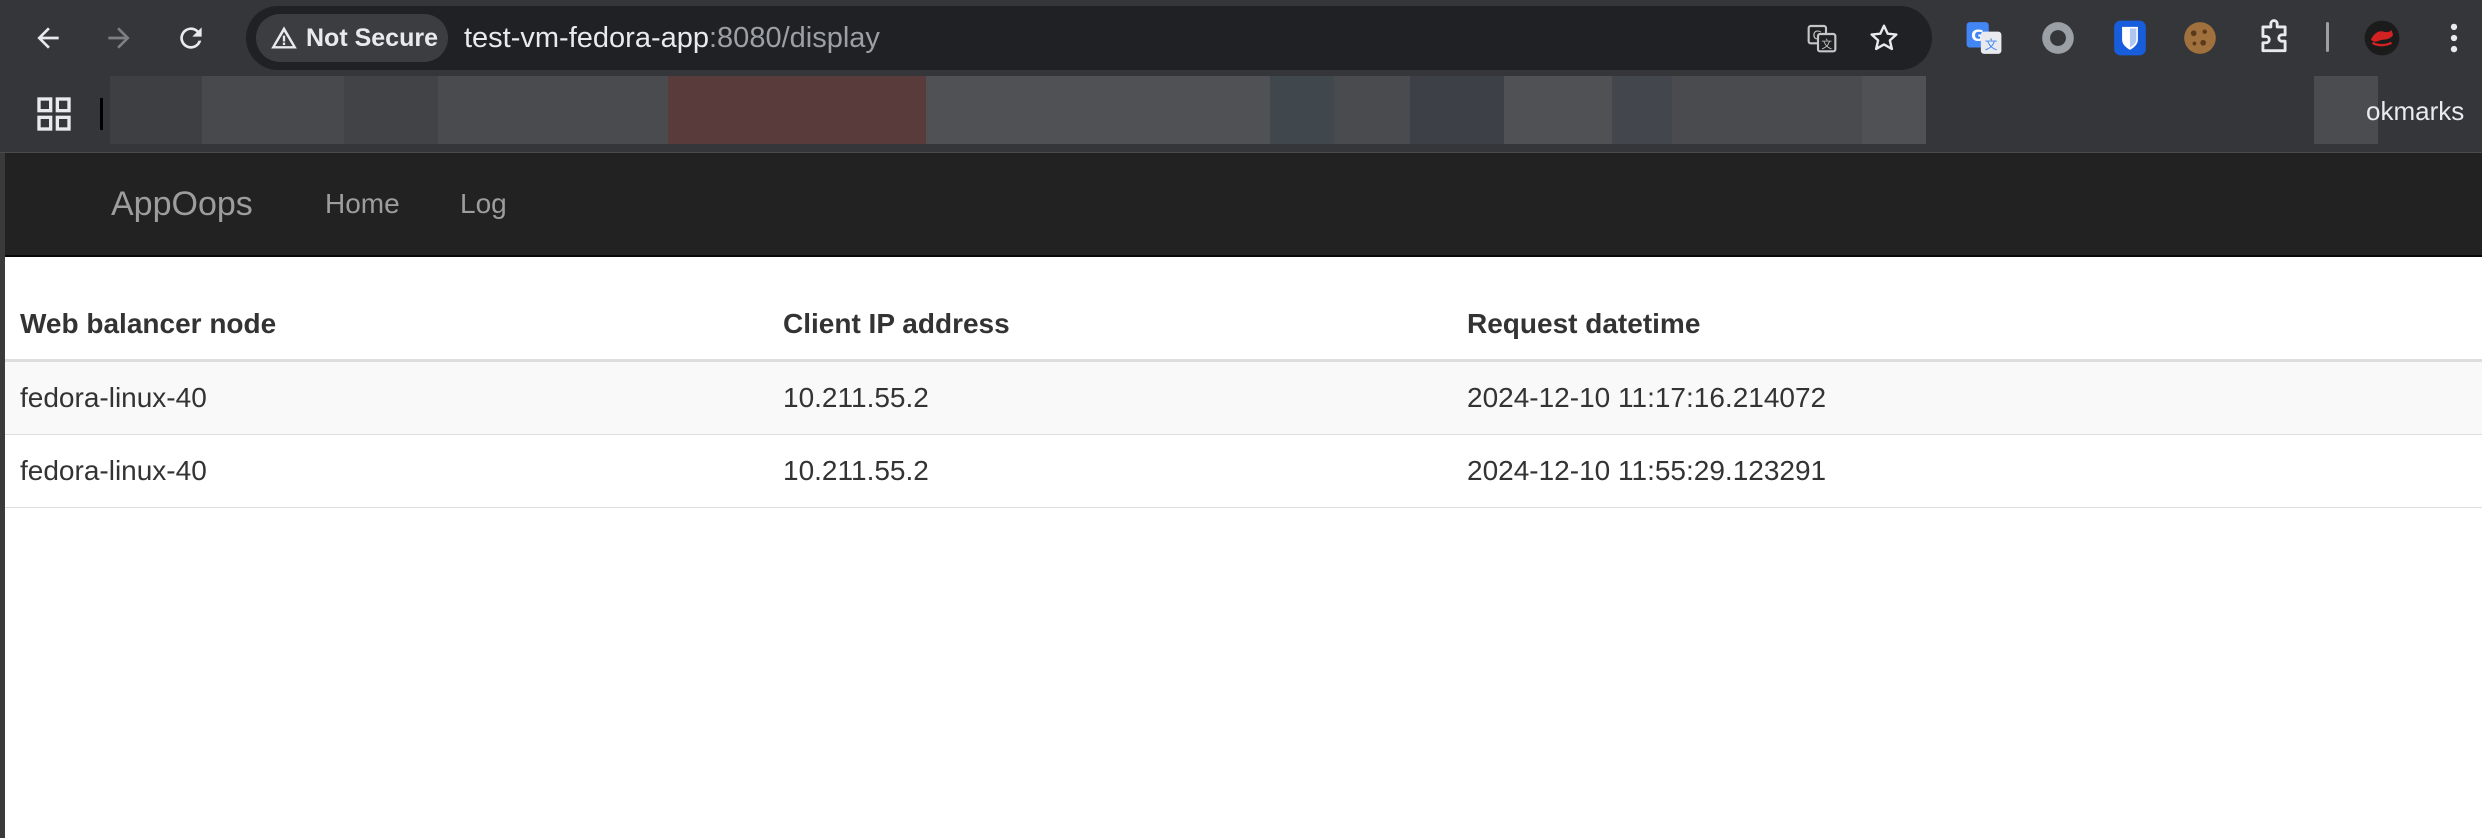 The width and height of the screenshot is (2482, 838). Describe the element at coordinates (1967, 471) in the screenshot. I see `cell-datetime: 2024-12-10 11:55:29.123291` at that location.